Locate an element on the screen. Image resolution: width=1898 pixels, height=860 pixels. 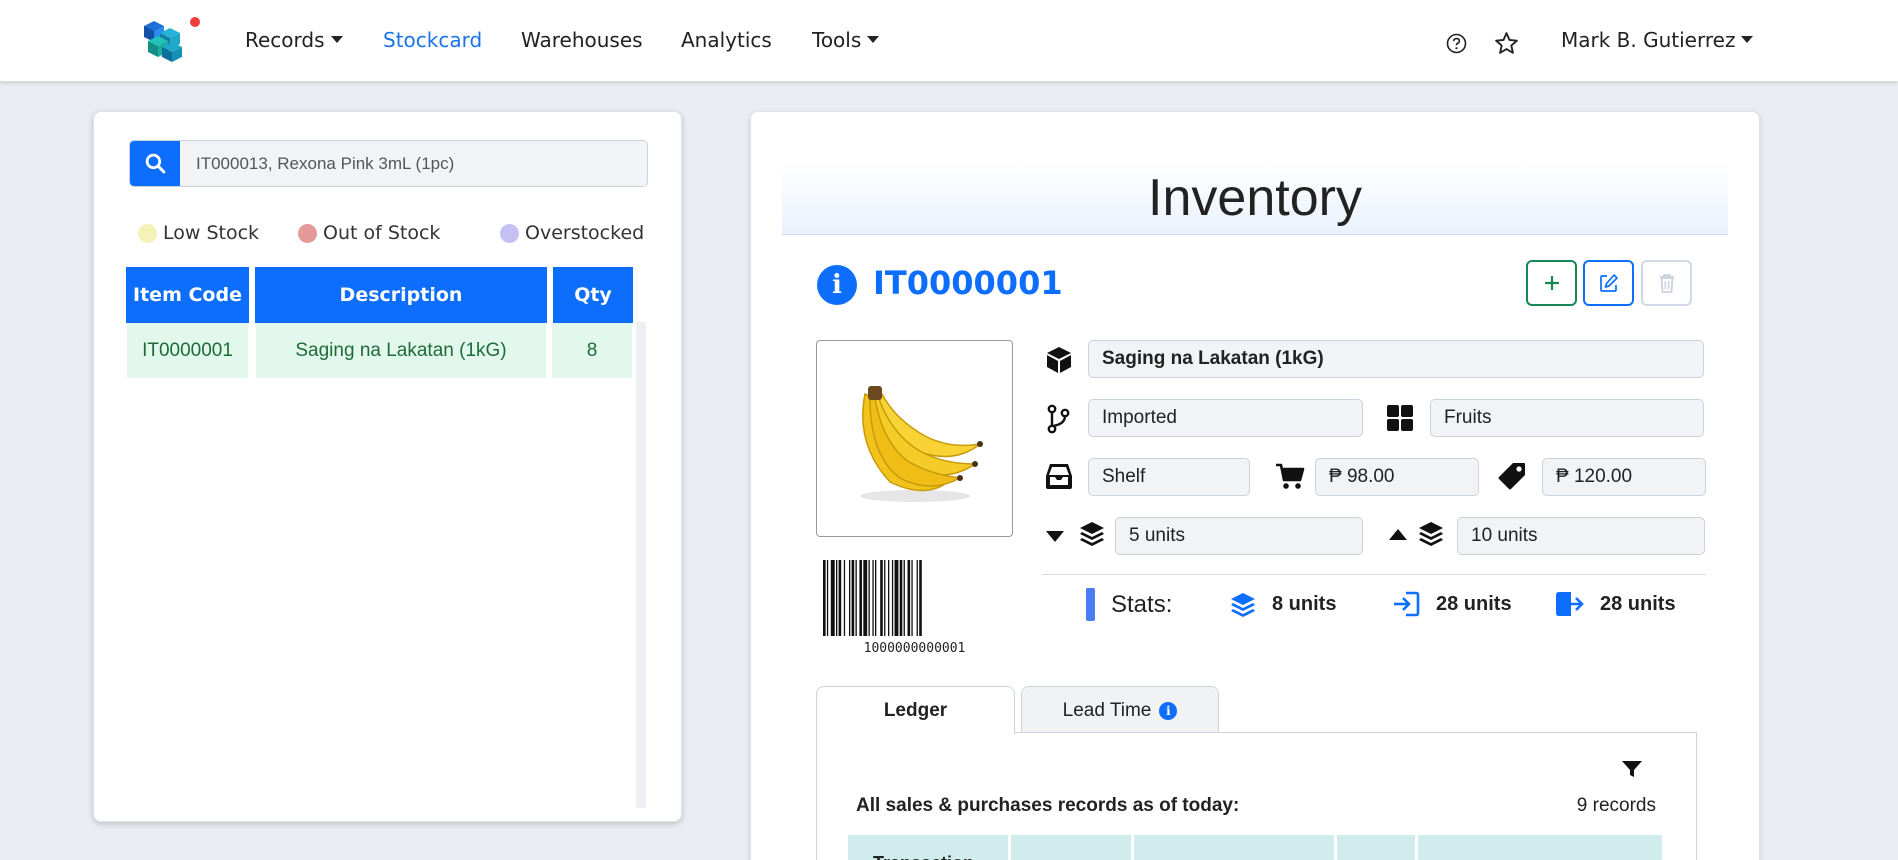
search-button is located at coordinates (155, 163).